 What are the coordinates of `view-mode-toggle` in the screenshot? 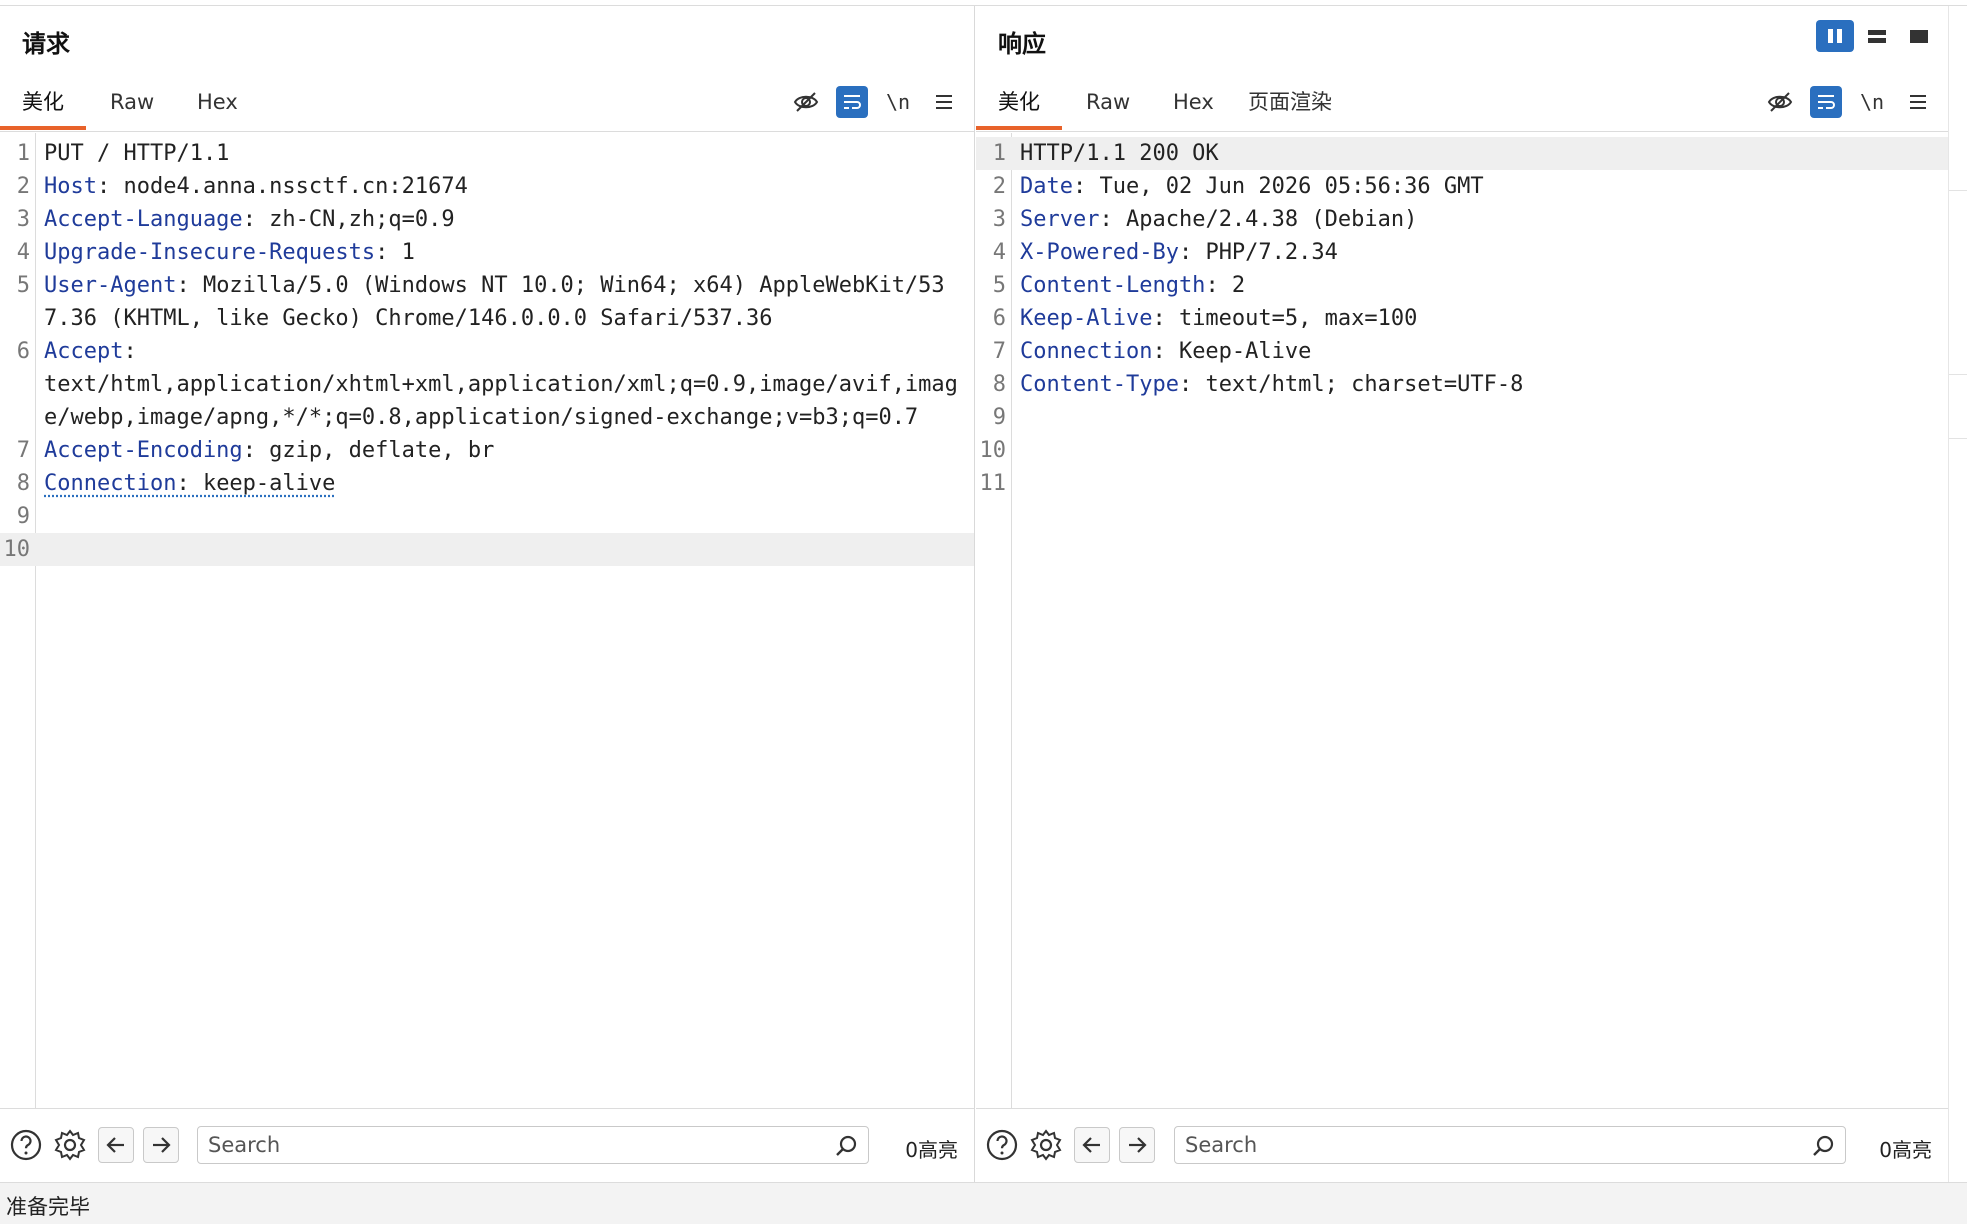 It's located at (1877, 36).